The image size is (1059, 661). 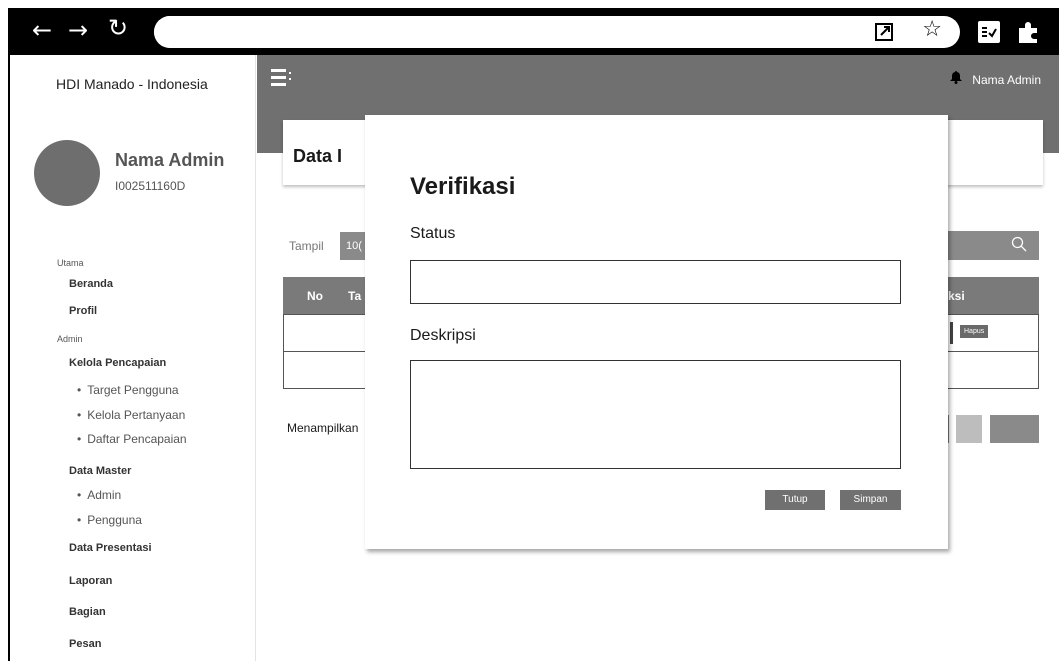 What do you see at coordinates (131, 439) in the screenshot?
I see `sidebar-item-daftar-pencapaian: Daftar Pencapaian` at bounding box center [131, 439].